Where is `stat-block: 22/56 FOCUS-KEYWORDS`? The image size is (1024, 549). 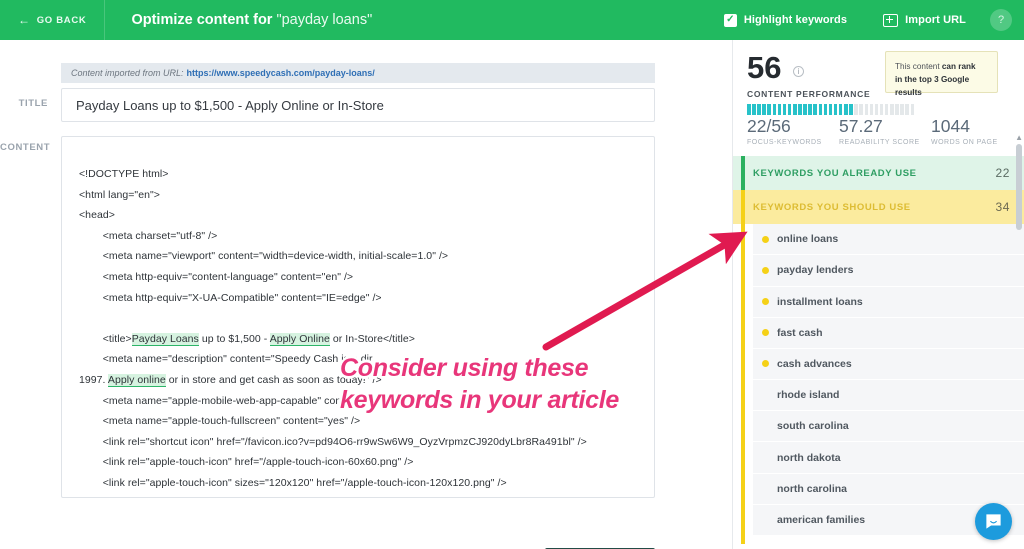
stat-block: 22/56 FOCUS-KEYWORDS is located at coordinates (793, 131).